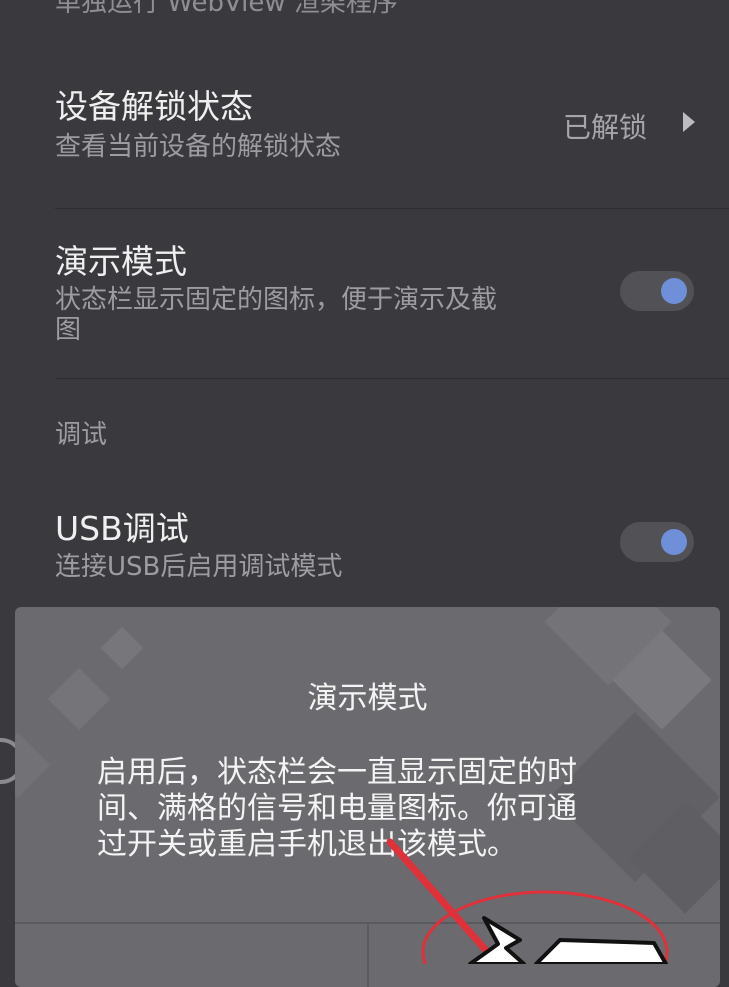 This screenshot has width=729, height=987. Describe the element at coordinates (544, 955) in the screenshot. I see `dialog-right-button` at that location.